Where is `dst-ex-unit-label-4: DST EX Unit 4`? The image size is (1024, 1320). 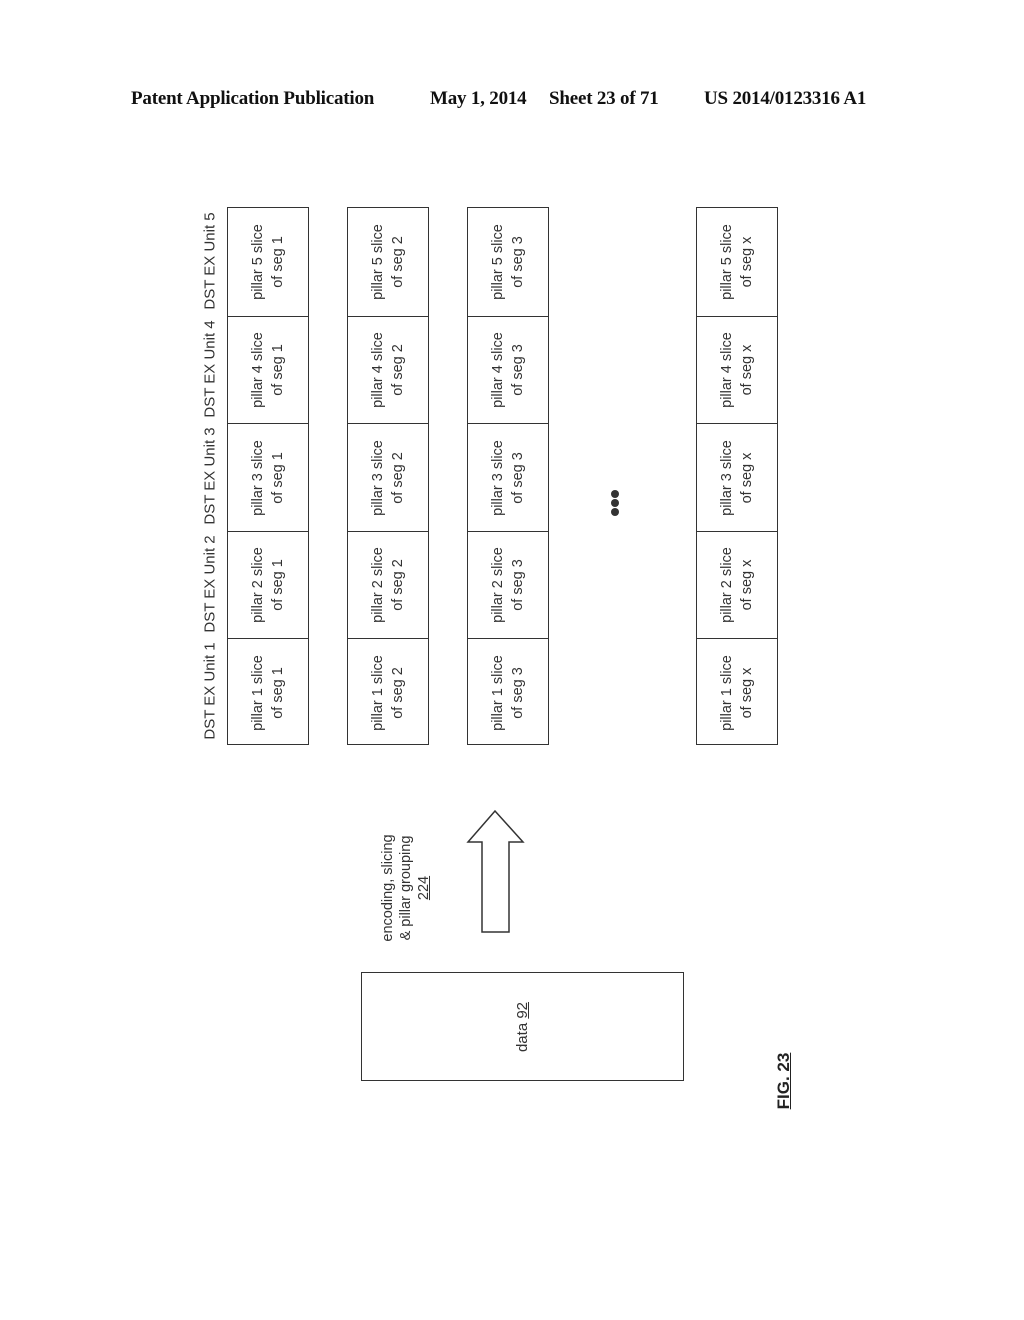
dst-ex-unit-label-4: DST EX Unit 4 is located at coordinates (210, 368).